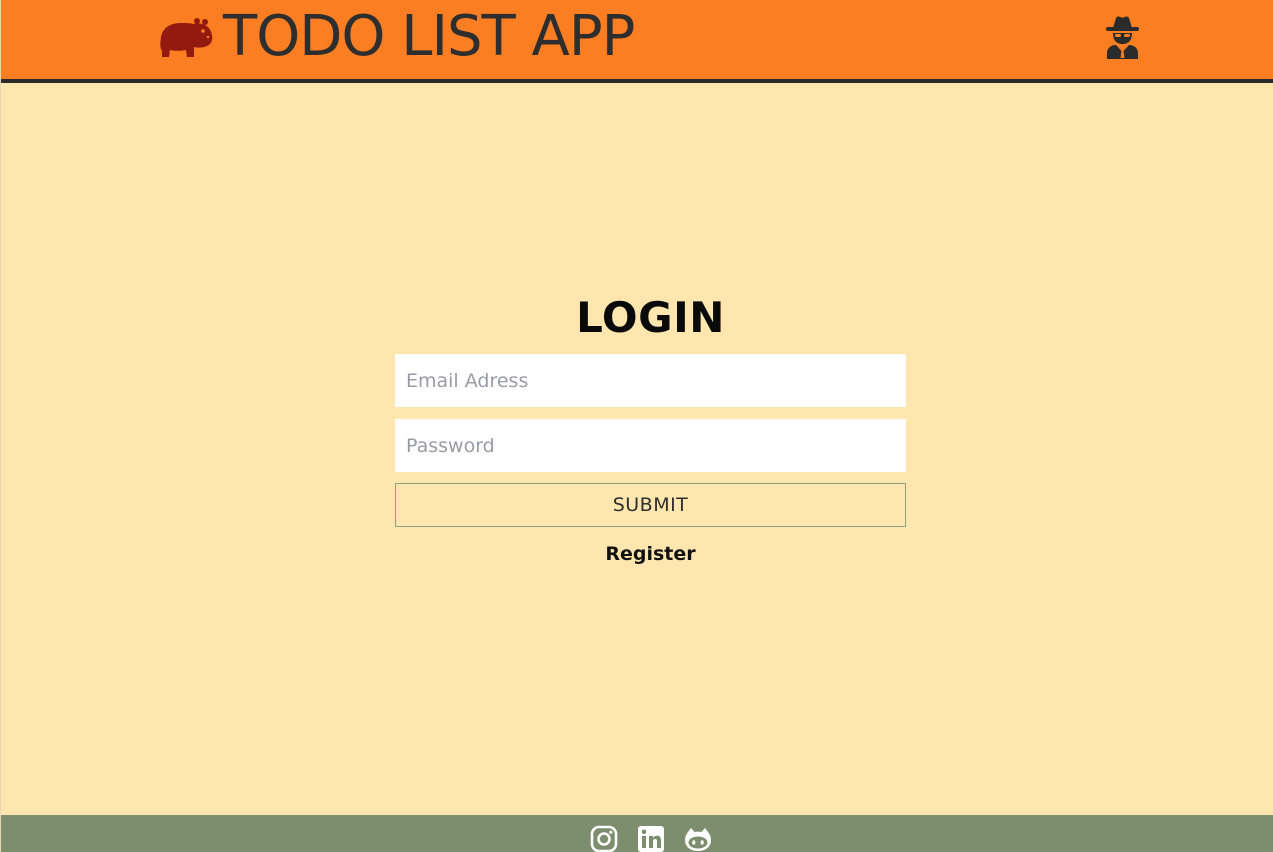 Image resolution: width=1273 pixels, height=852 pixels. What do you see at coordinates (650, 445) in the screenshot?
I see `password-field` at bounding box center [650, 445].